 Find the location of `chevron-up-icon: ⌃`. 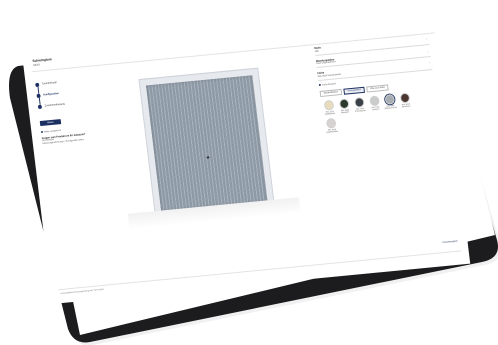

chevron-up-icon: ⌃ is located at coordinates (429, 64).